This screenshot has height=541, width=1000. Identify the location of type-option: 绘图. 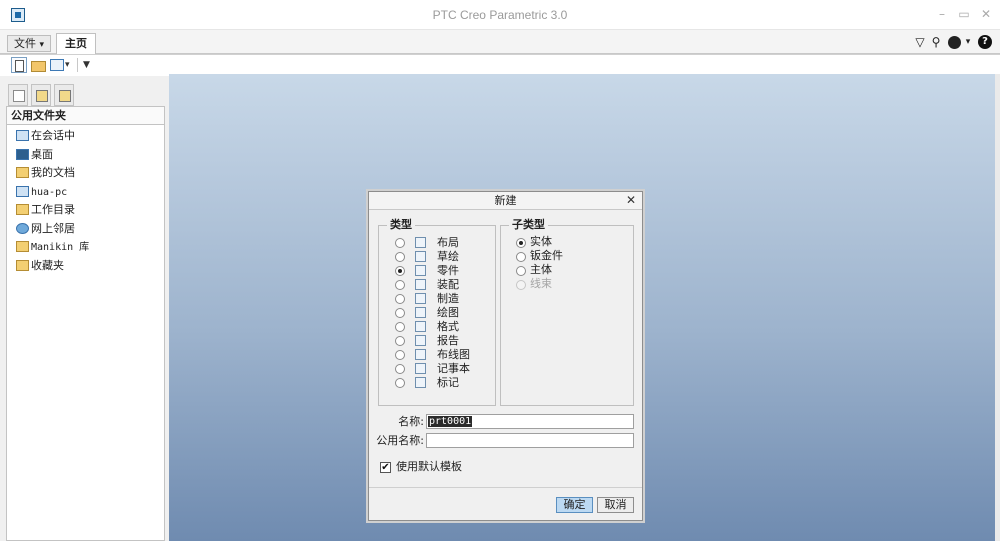
(439, 313).